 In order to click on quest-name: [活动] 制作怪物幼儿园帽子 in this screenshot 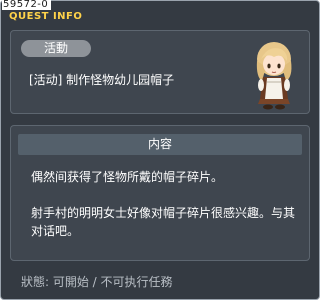, I will do `click(102, 80)`.